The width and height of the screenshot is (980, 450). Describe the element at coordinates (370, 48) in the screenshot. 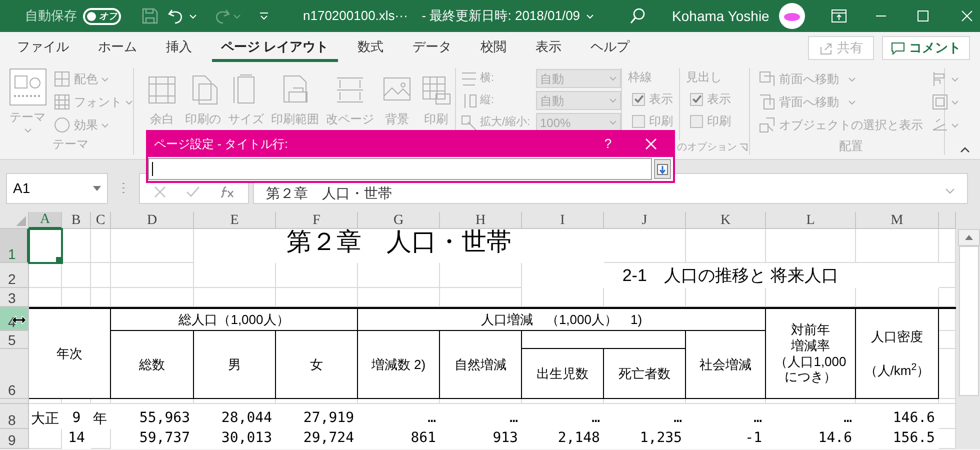

I see `ribbon-tab: 数式` at that location.